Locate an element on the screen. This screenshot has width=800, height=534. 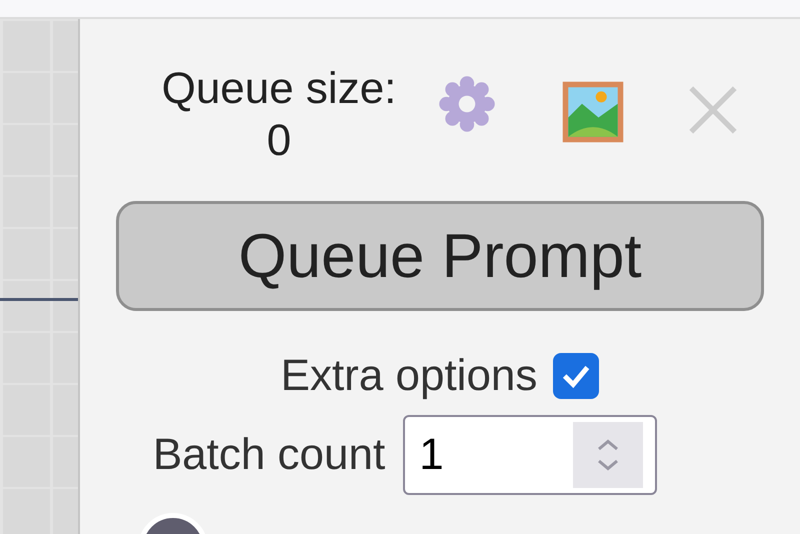
extra-options-checkbox is located at coordinates (576, 376).